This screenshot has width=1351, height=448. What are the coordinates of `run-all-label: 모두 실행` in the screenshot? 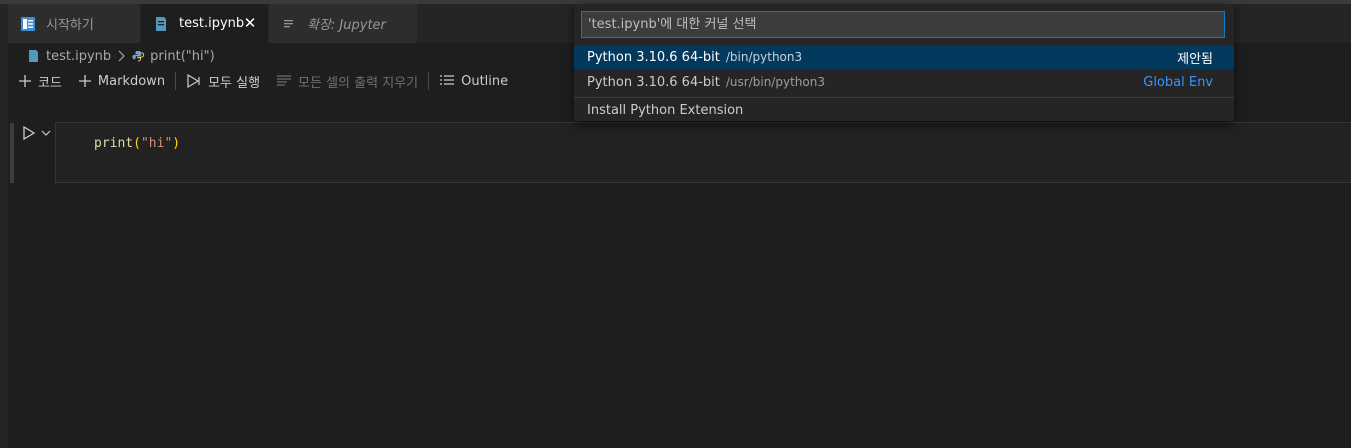 It's located at (234, 83).